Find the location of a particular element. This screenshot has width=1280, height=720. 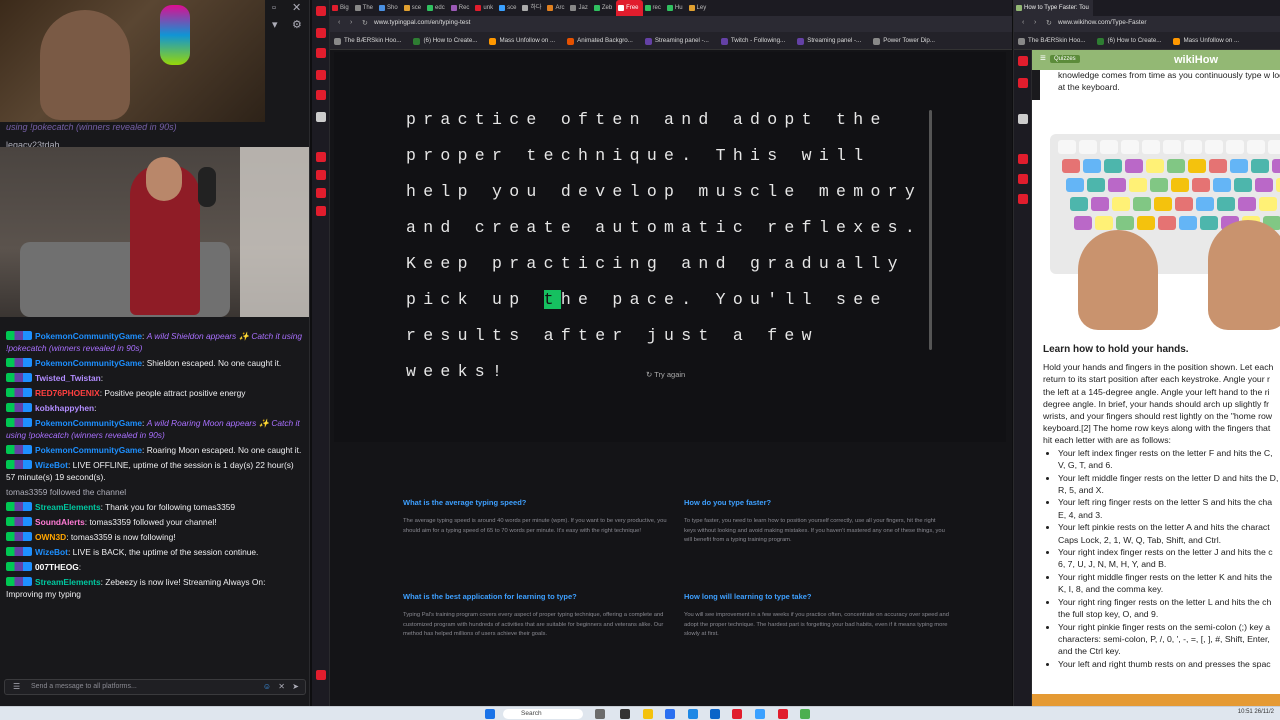

browser-tab: Arc is located at coordinates (556, 8).